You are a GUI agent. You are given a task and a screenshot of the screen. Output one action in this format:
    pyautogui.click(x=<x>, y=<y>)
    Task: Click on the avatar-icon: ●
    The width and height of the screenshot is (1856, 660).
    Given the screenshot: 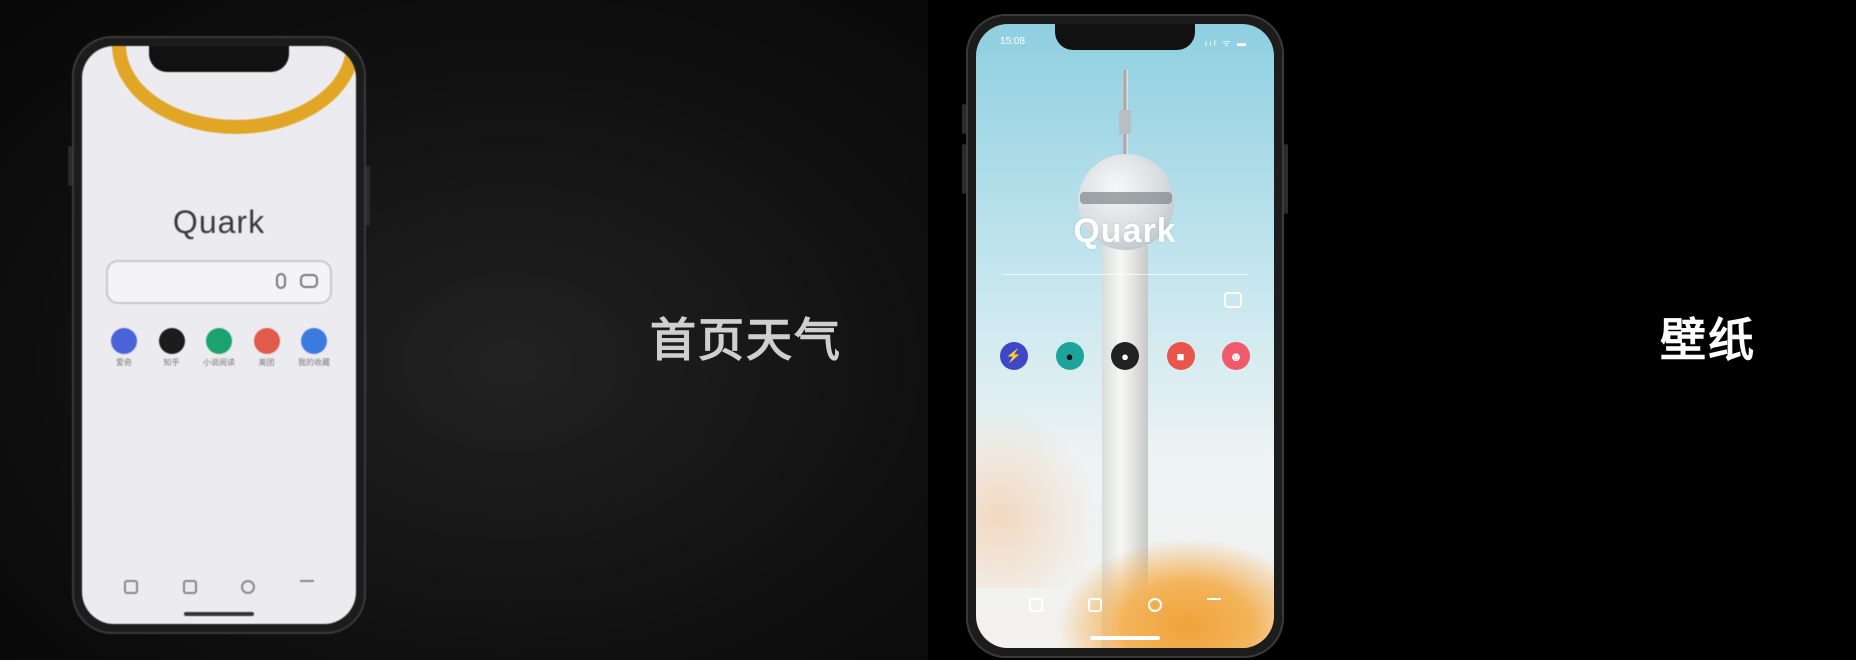 What is the action you would take?
    pyautogui.click(x=1125, y=356)
    